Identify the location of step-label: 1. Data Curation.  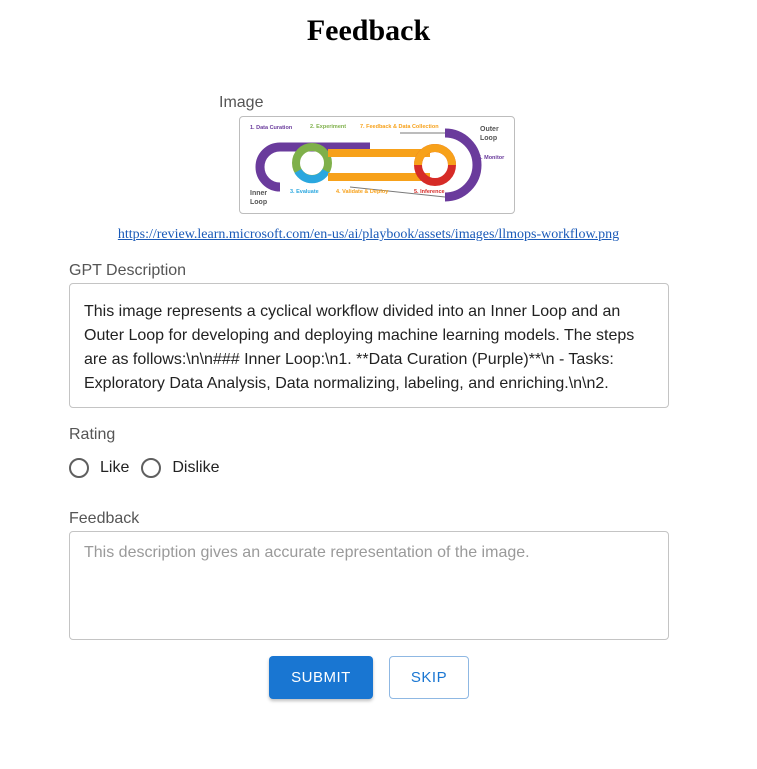
(271, 128).